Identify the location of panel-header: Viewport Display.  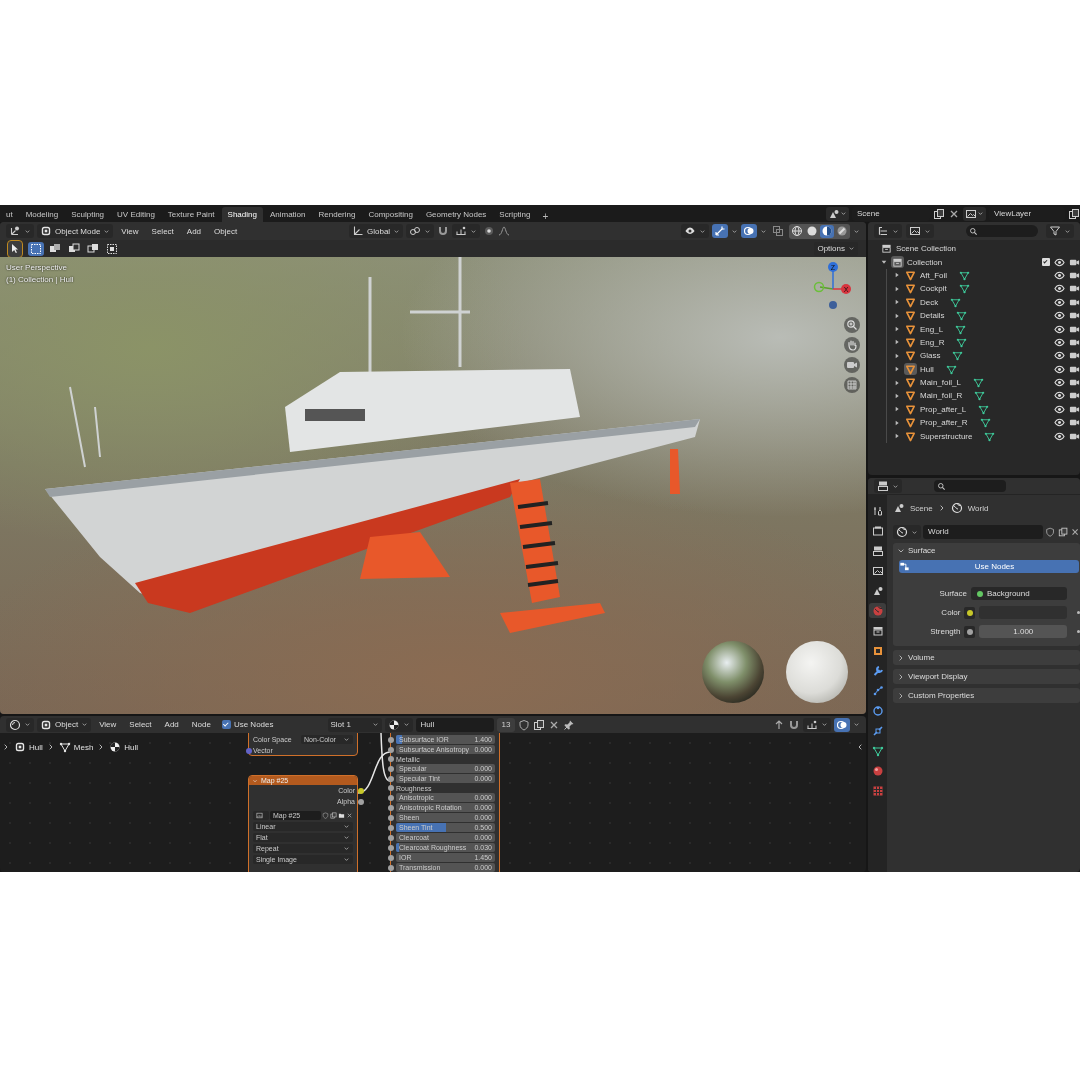
(986, 676).